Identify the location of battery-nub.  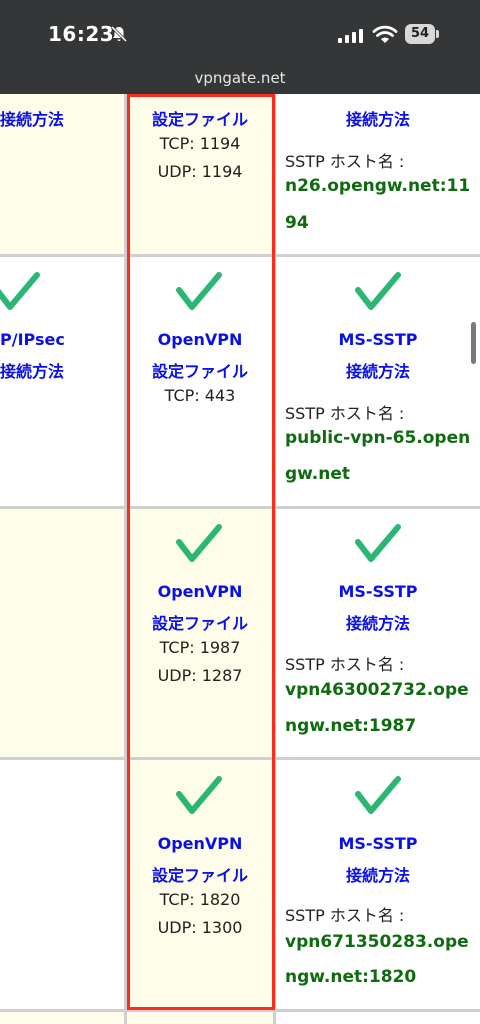
(437, 34).